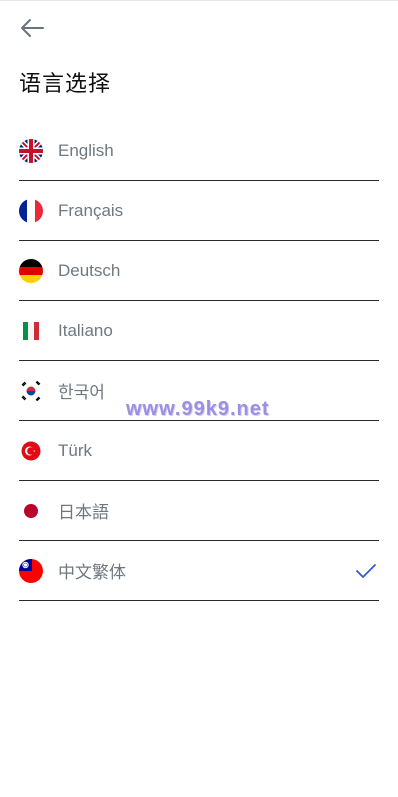  Describe the element at coordinates (83, 512) in the screenshot. I see `language-label: 日本語` at that location.